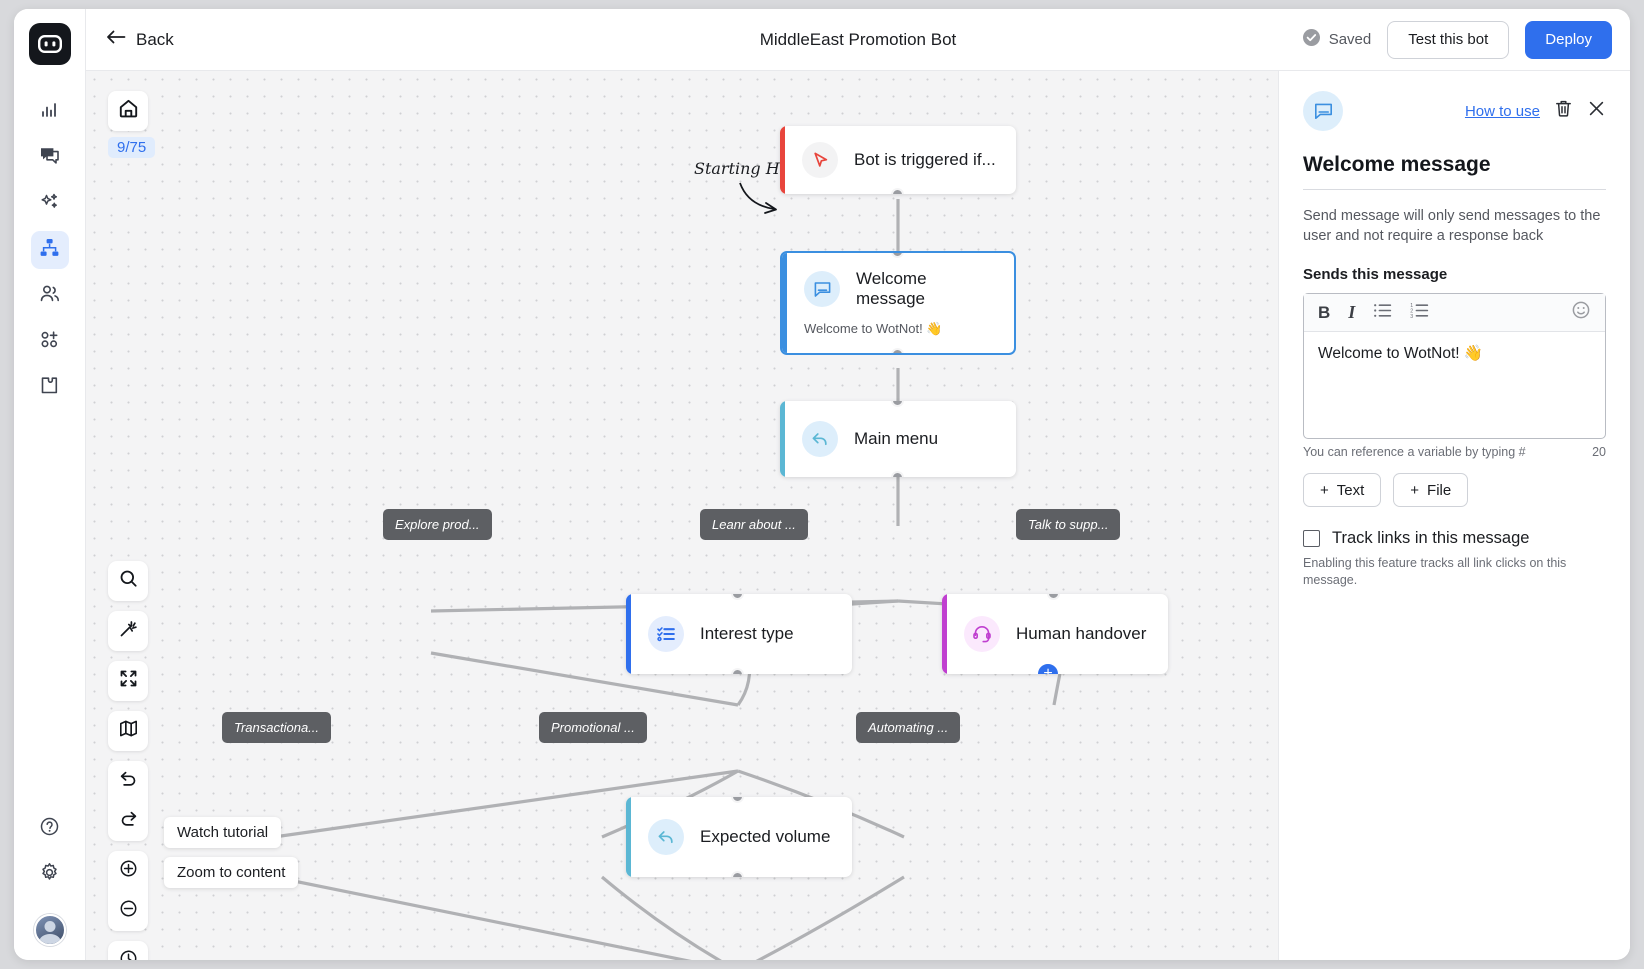 The width and height of the screenshot is (1644, 969). I want to click on track-links-checkbox, so click(1311, 538).